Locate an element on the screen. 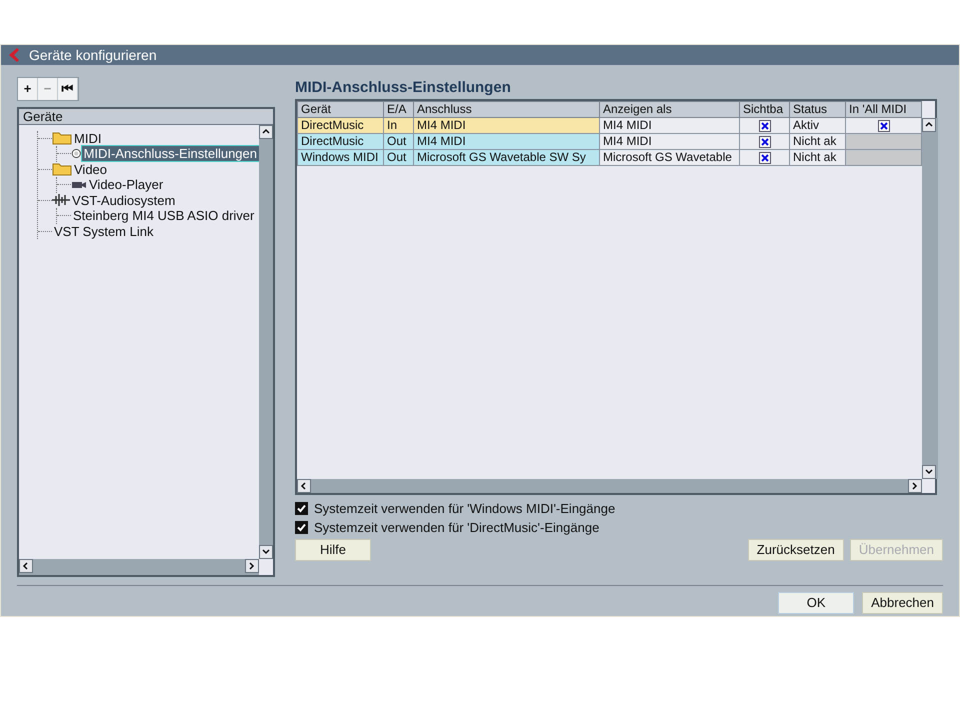 The width and height of the screenshot is (960, 720). help-button: Hilfe is located at coordinates (333, 549).